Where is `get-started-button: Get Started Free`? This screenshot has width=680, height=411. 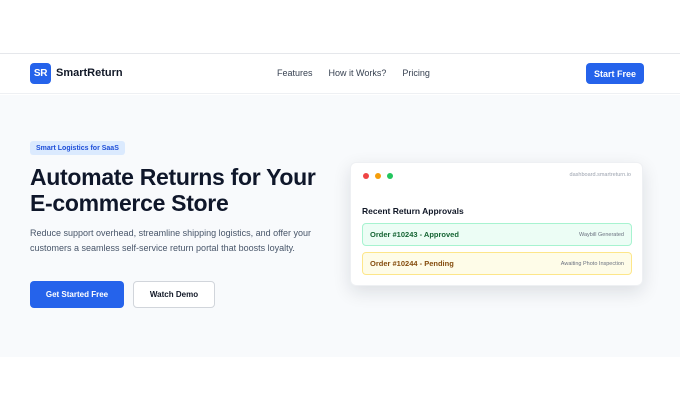
get-started-button: Get Started Free is located at coordinates (77, 294).